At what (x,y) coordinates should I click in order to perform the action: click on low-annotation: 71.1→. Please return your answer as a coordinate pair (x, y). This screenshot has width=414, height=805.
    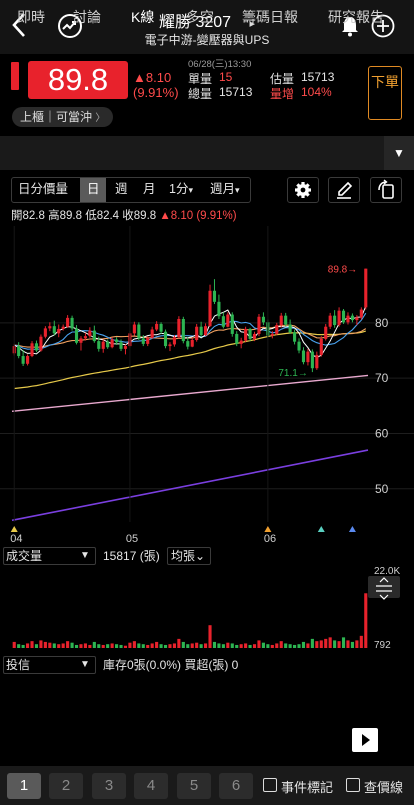
    Looking at the image, I should click on (292, 373).